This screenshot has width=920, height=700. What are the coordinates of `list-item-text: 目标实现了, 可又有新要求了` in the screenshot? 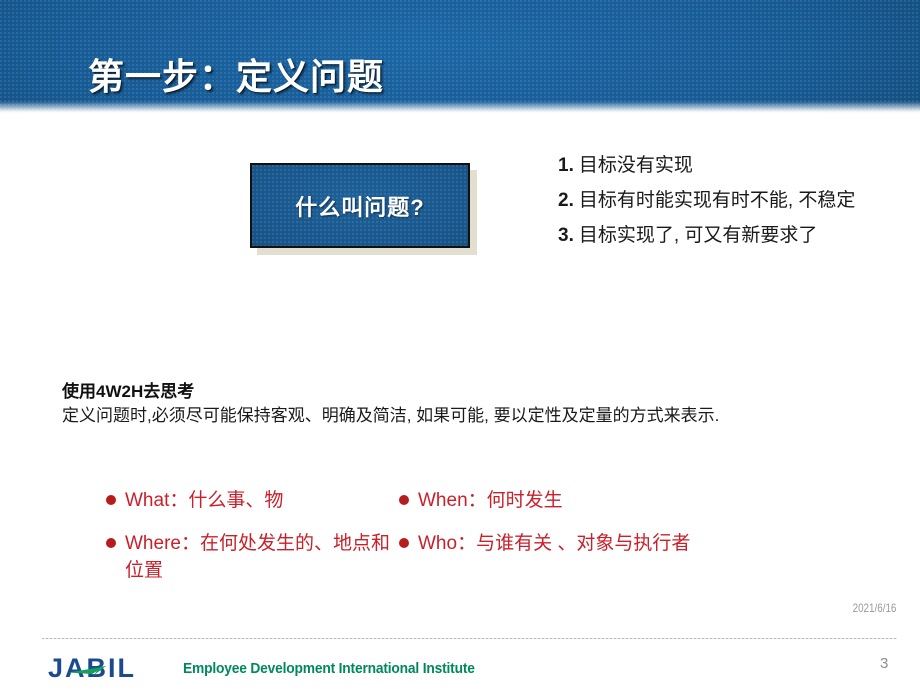 It's located at (698, 235).